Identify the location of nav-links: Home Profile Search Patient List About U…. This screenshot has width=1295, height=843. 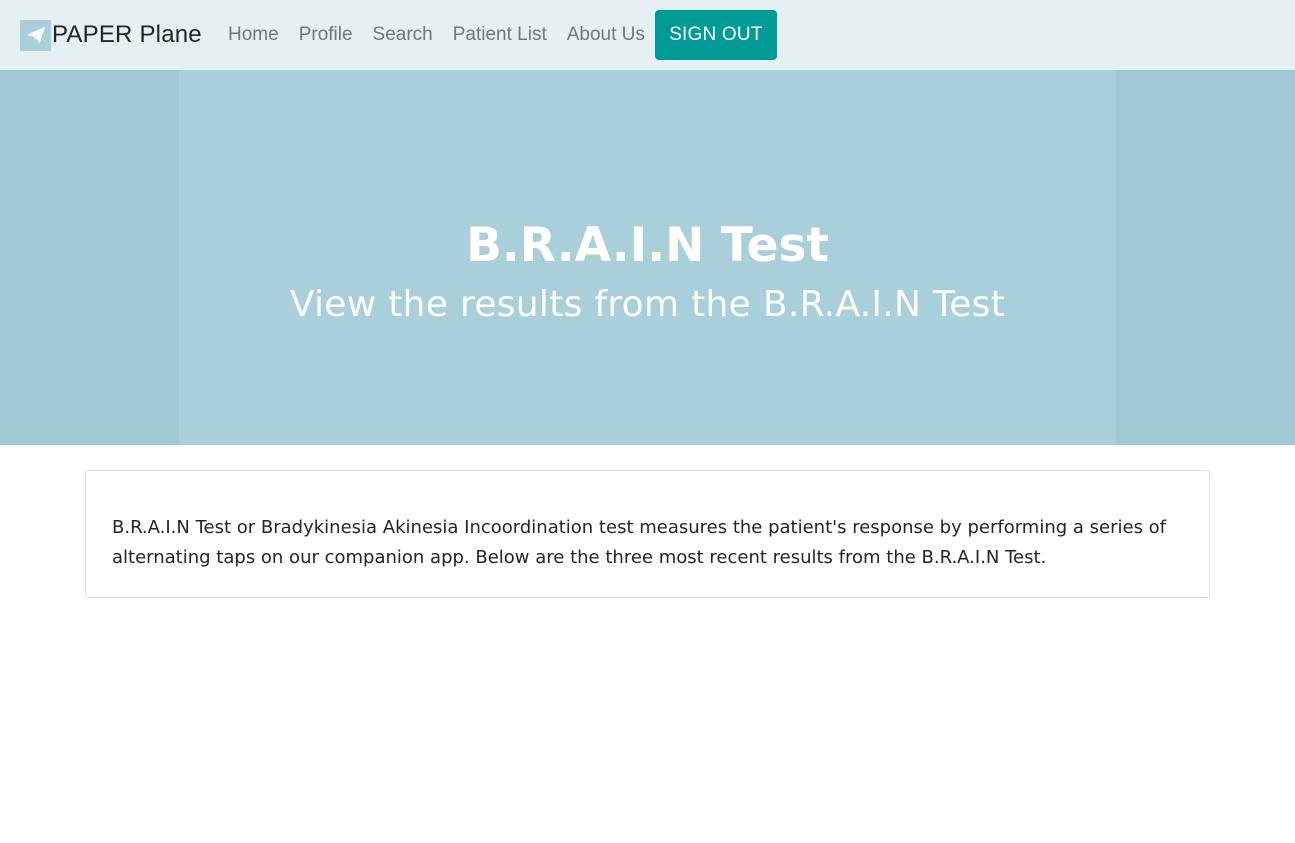
(497, 35).